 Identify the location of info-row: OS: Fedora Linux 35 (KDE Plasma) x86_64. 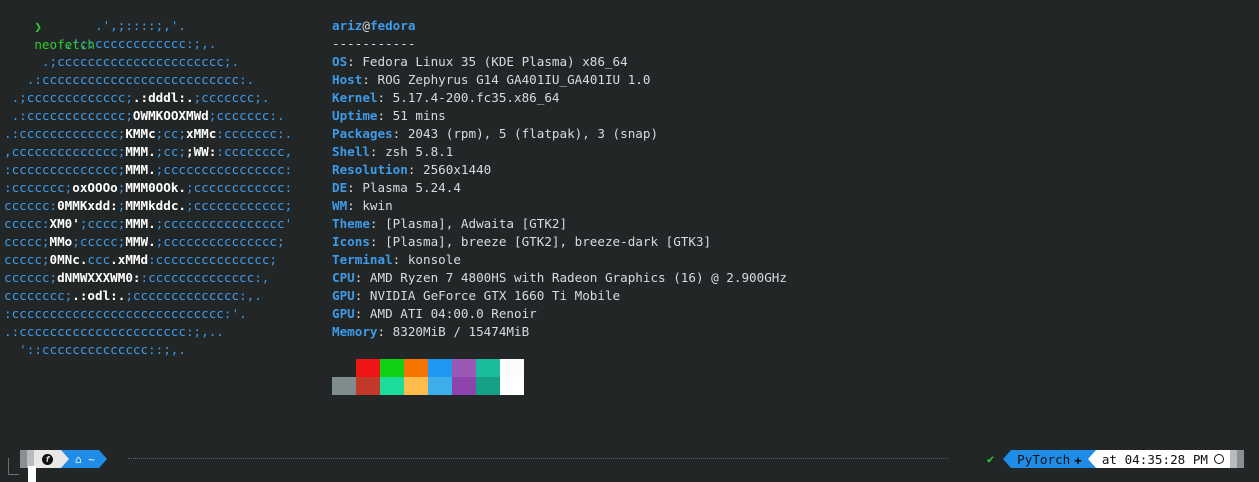
(559, 62).